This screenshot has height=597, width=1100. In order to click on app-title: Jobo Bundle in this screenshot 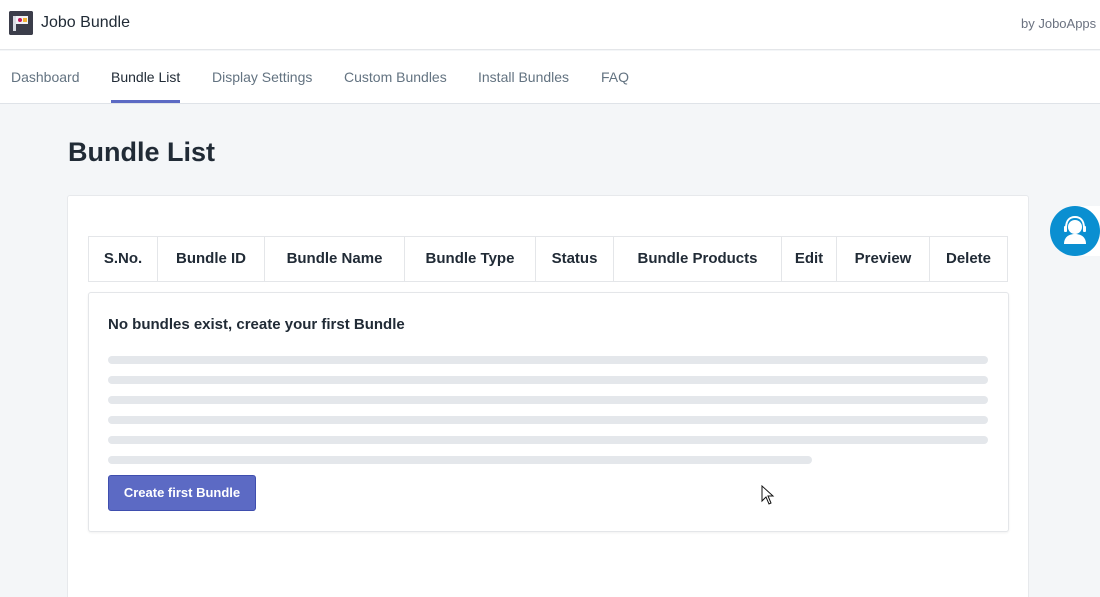, I will do `click(85, 22)`.